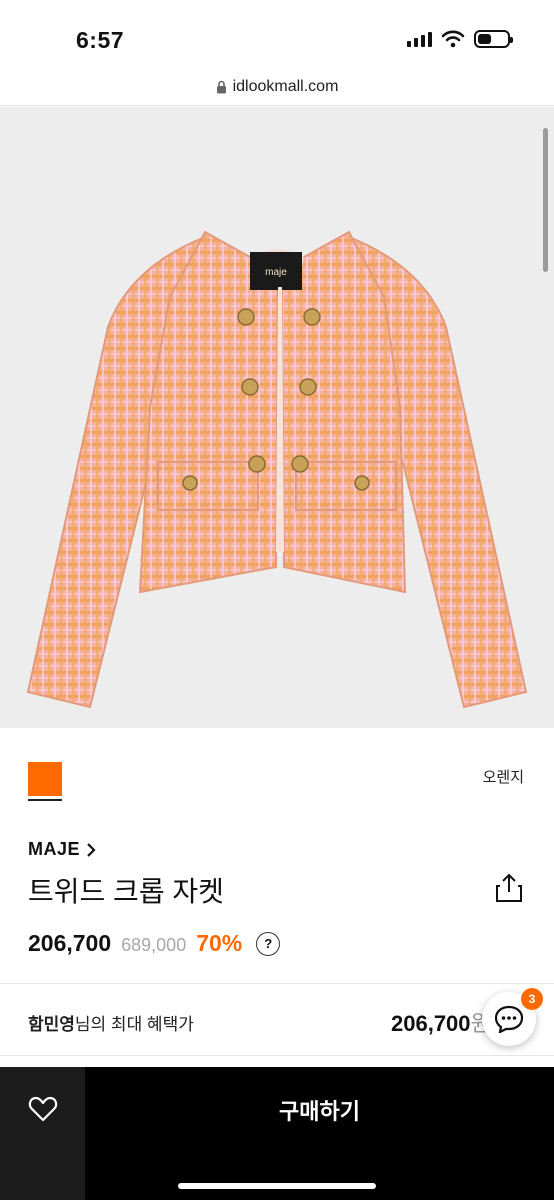 Image resolution: width=554 pixels, height=1200 pixels. What do you see at coordinates (484, 39) in the screenshot?
I see `battery-fill` at bounding box center [484, 39].